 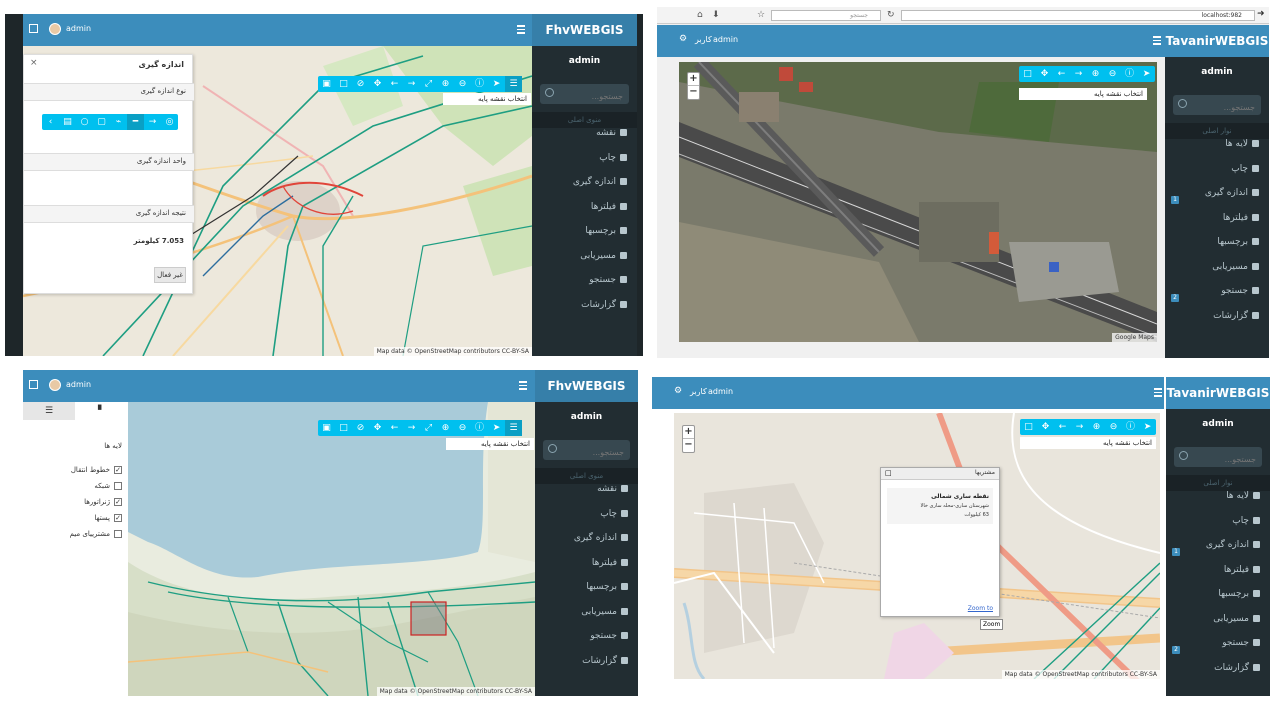 I want to click on browser-search-box: جستجو, so click(x=826, y=15).